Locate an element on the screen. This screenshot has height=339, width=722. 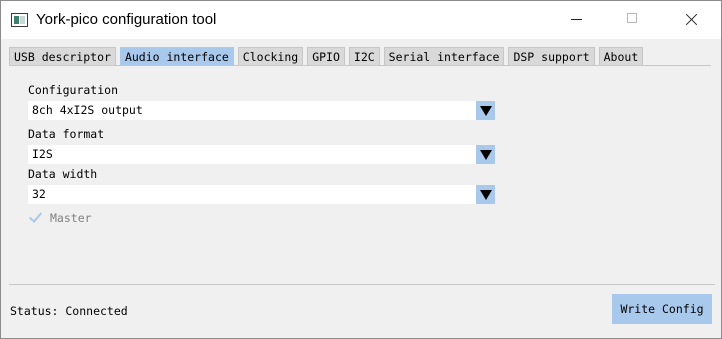
maximize-icon is located at coordinates (632, 20).